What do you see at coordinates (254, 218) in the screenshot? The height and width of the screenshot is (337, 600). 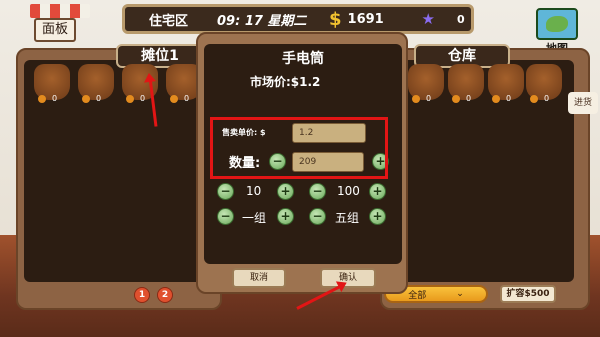 I see `step-group-label: 一组` at bounding box center [254, 218].